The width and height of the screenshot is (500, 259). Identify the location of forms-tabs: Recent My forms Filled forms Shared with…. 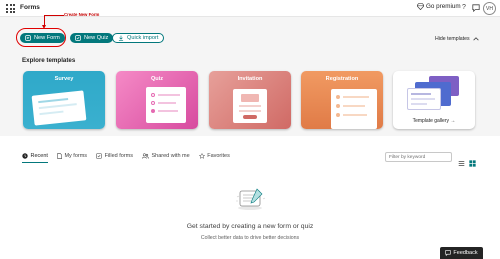
(126, 158).